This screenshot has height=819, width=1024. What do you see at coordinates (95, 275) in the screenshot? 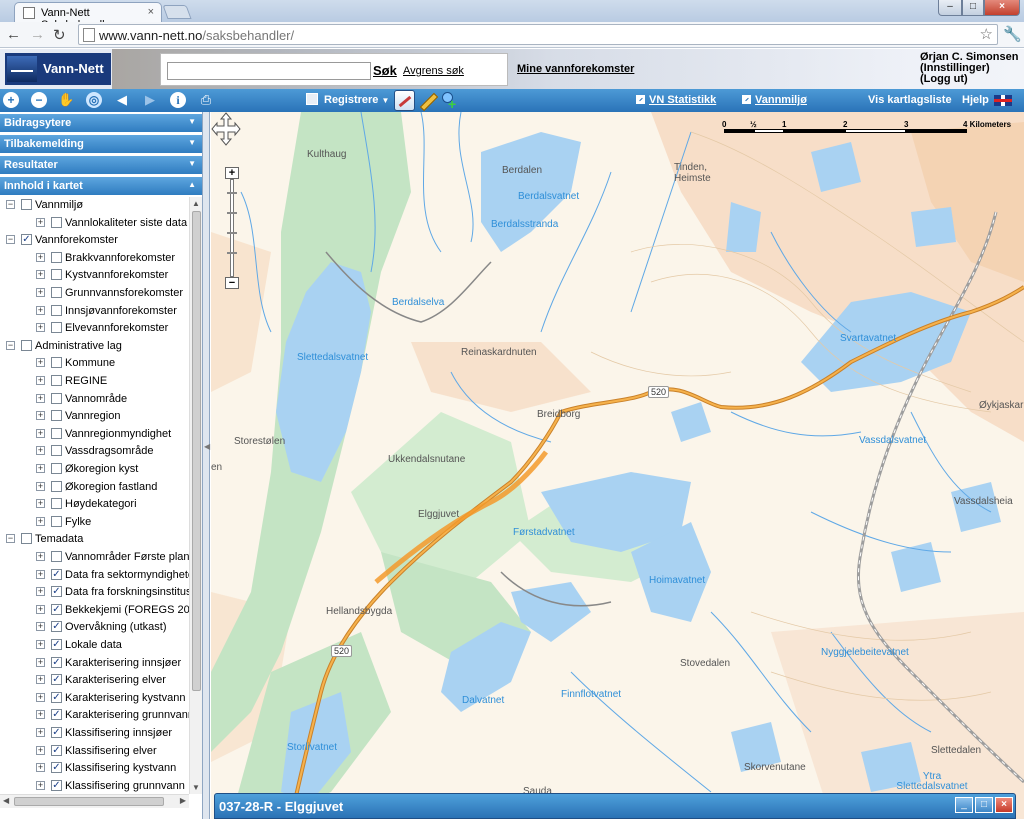
I see `layer-tree-row: + Kystvannforekomster` at bounding box center [95, 275].